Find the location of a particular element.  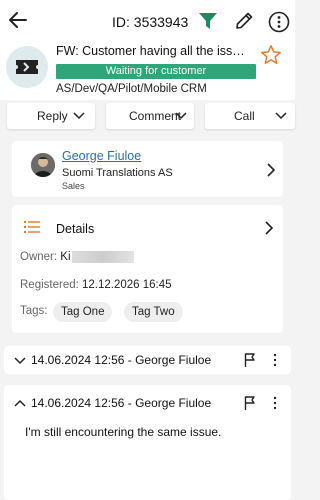

registered-value: 12.12.2026 16:45 is located at coordinates (127, 285).